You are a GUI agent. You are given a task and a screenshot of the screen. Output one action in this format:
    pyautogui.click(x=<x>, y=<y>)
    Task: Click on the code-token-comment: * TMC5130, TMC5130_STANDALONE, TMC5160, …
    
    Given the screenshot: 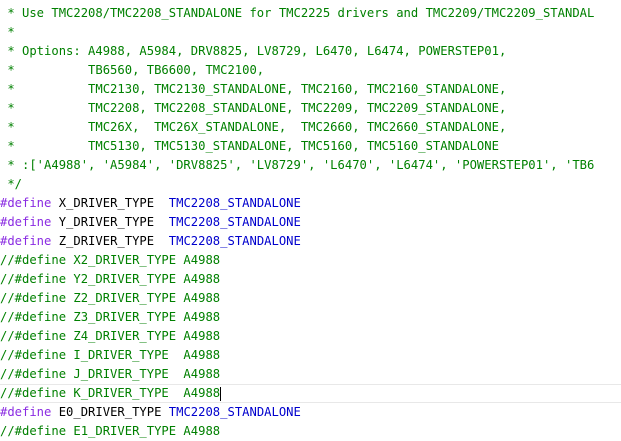 What is the action you would take?
    pyautogui.click(x=249, y=146)
    